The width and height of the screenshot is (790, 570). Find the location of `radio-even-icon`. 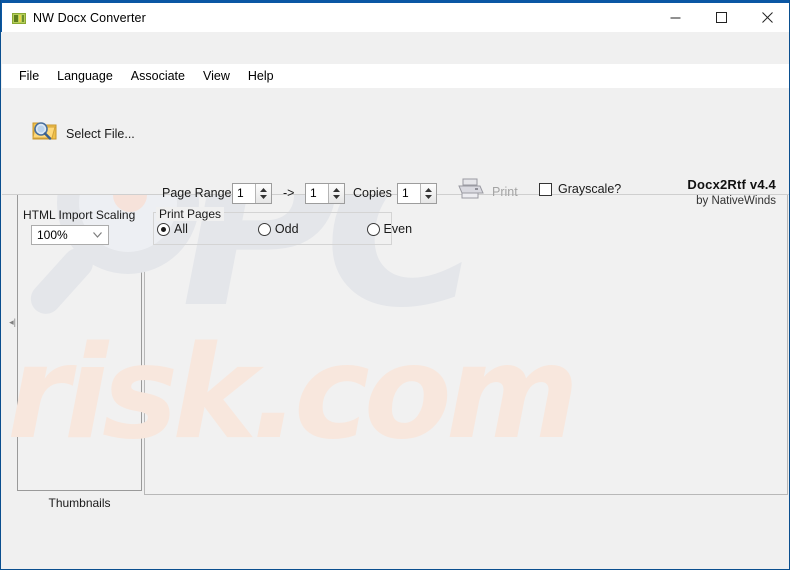

radio-even-icon is located at coordinates (373, 229).